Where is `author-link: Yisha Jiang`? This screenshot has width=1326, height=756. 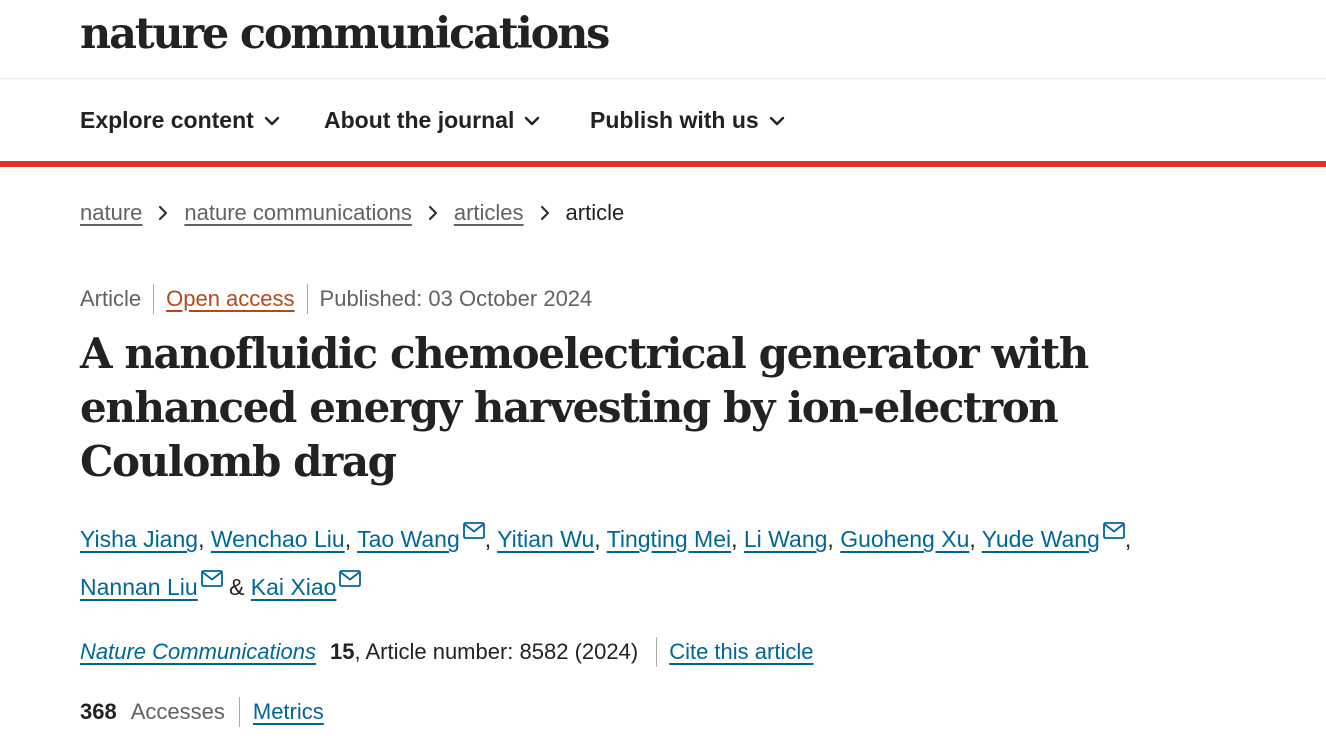
author-link: Yisha Jiang is located at coordinates (139, 539).